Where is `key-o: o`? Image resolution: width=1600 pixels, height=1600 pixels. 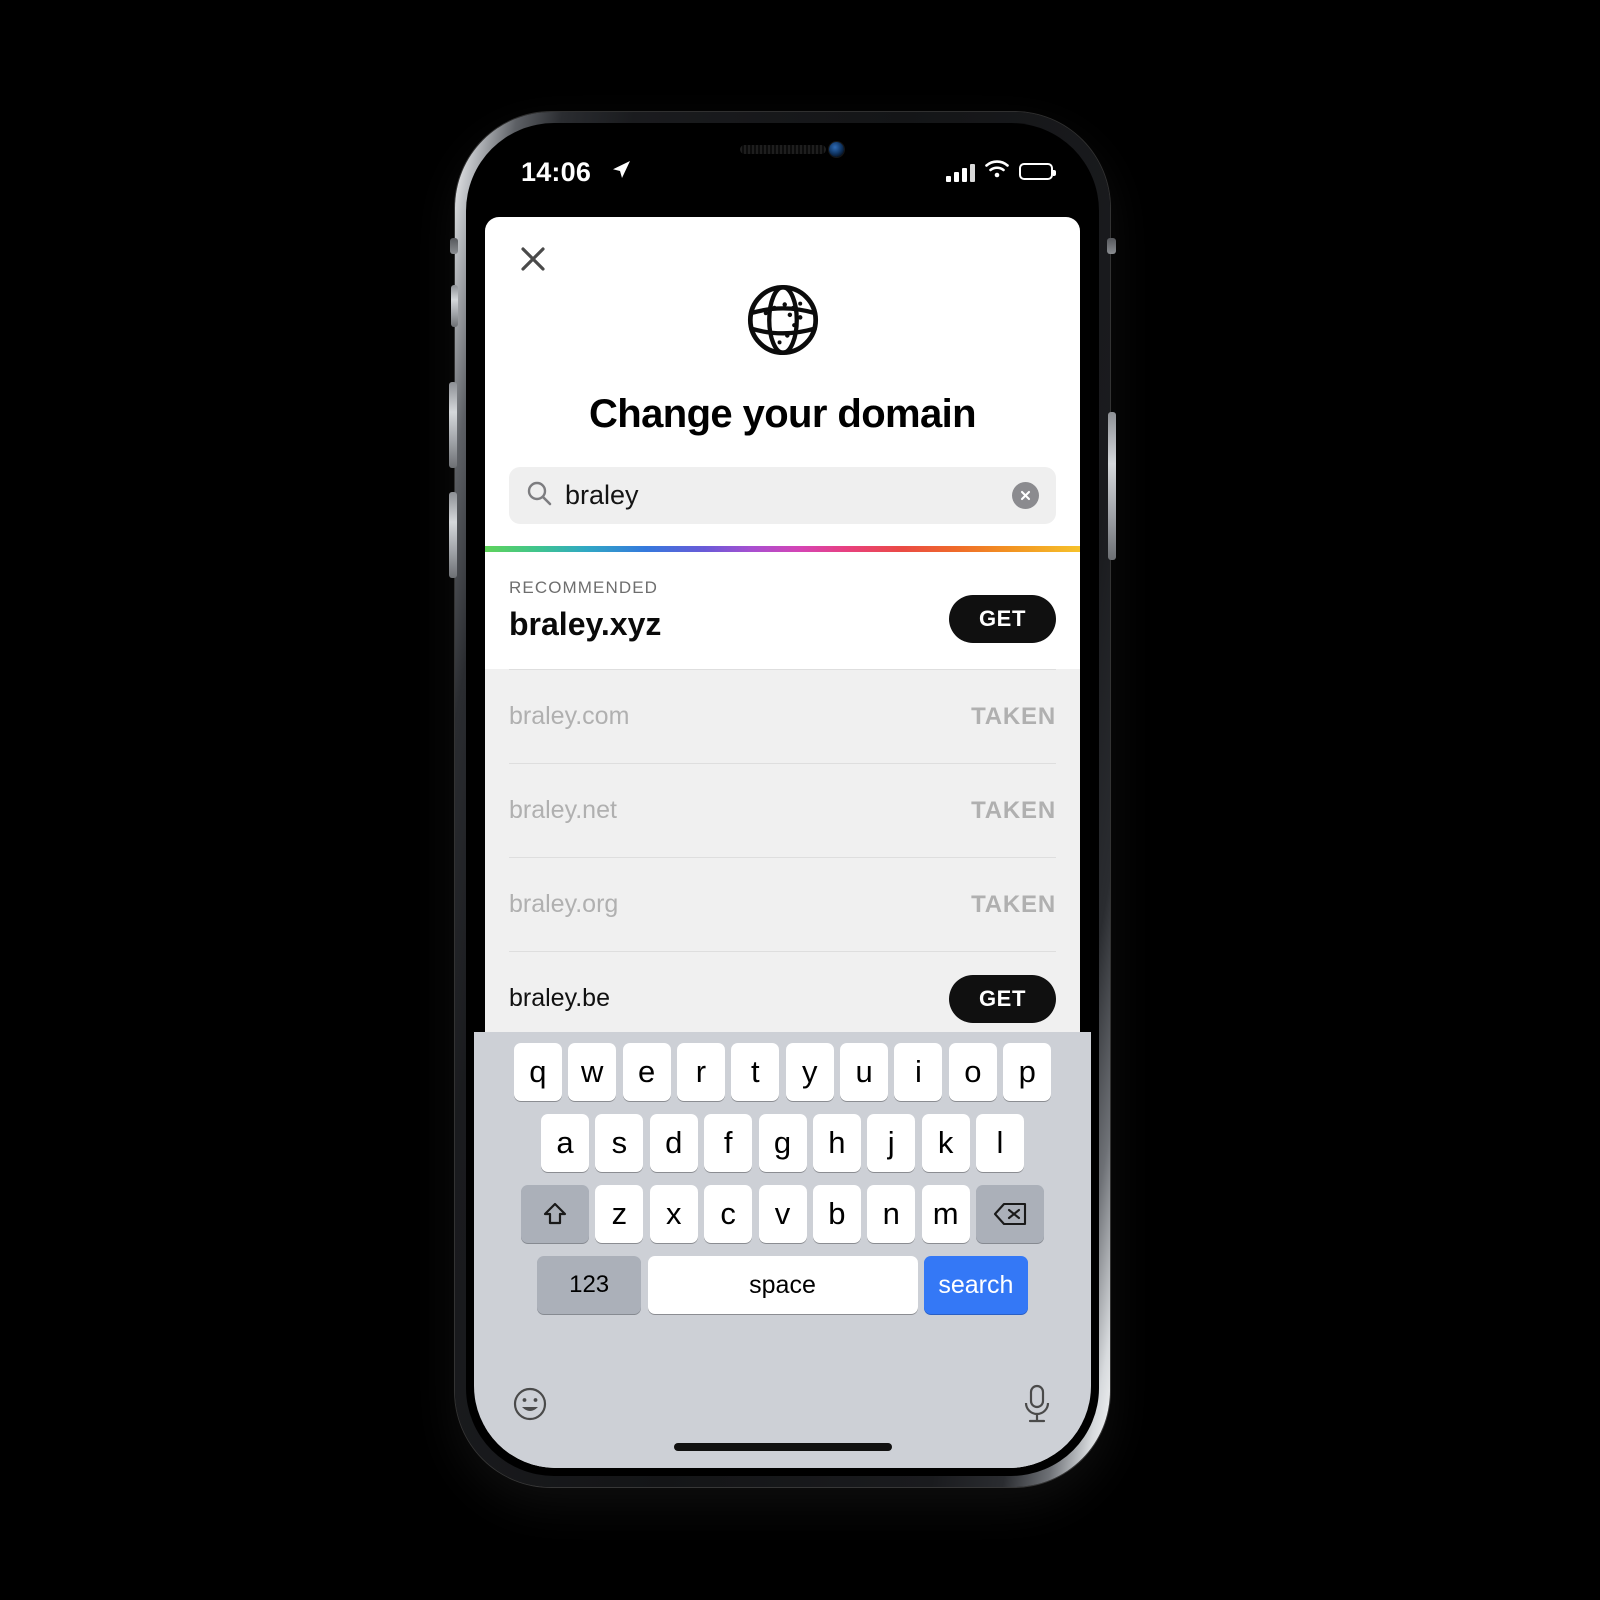 key-o: o is located at coordinates (972, 1072).